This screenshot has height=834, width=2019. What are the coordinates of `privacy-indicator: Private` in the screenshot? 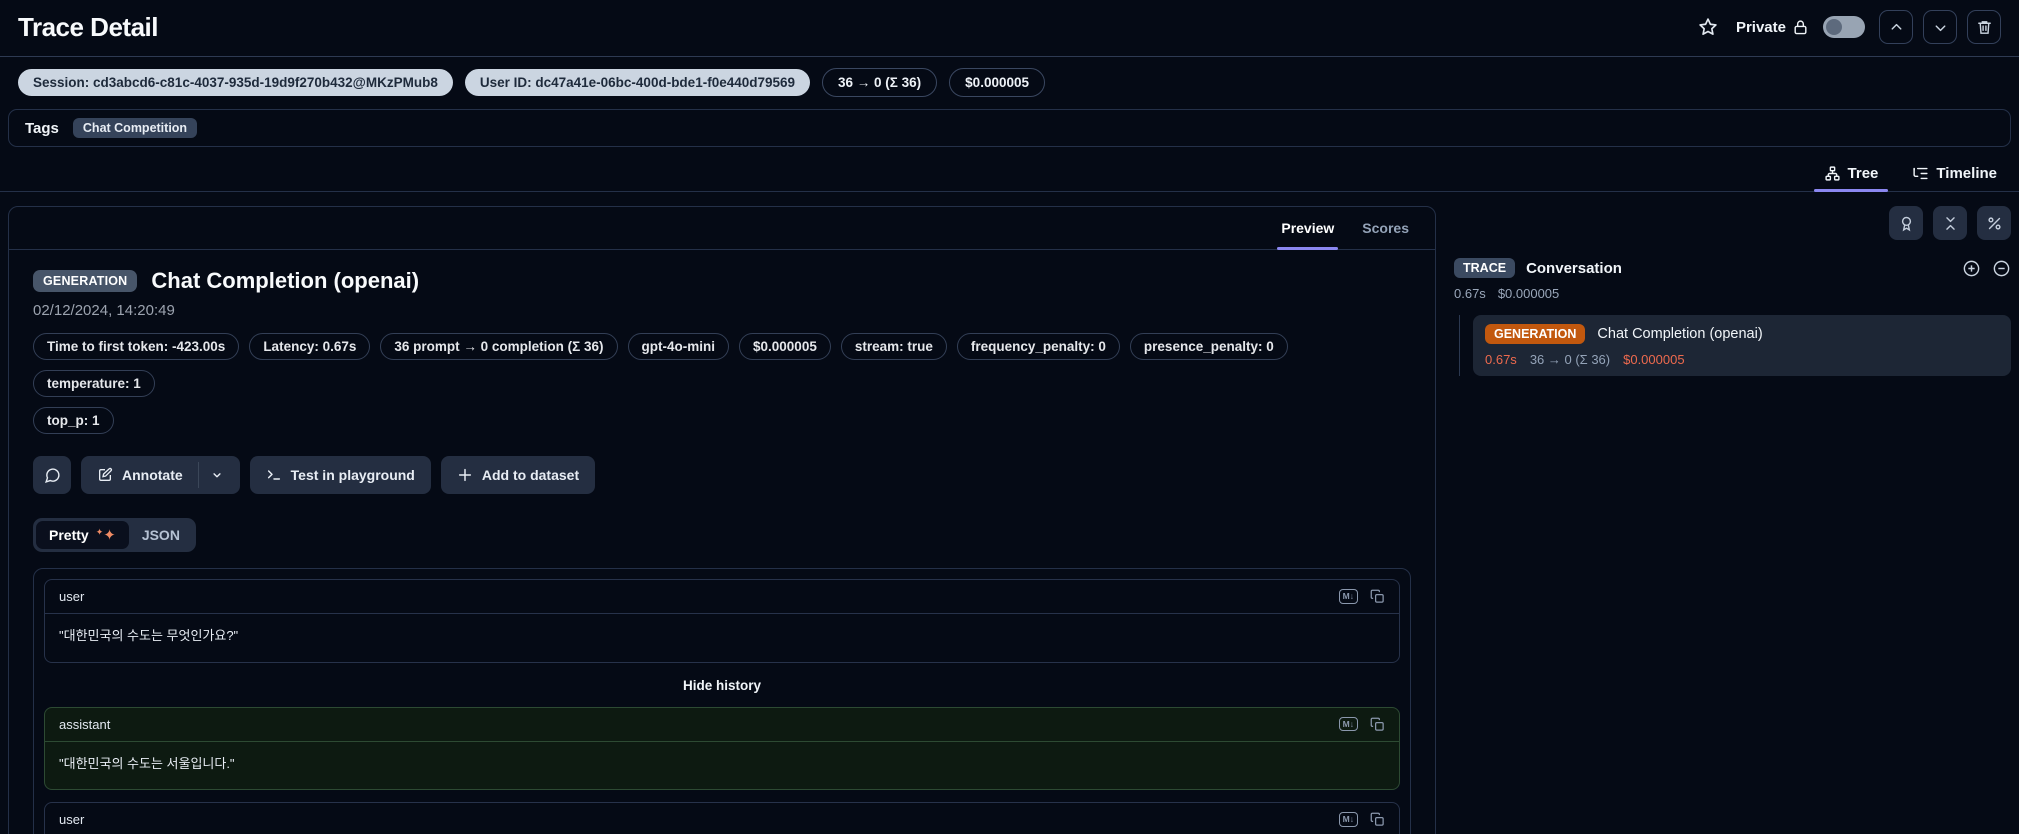 It's located at (1772, 27).